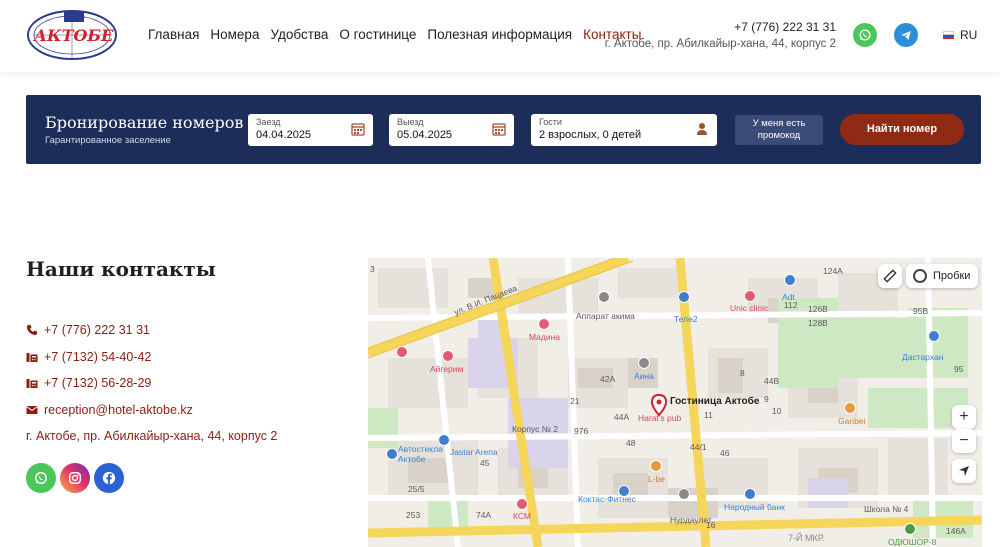  What do you see at coordinates (964, 441) in the screenshot?
I see `zoom-out-button: −` at bounding box center [964, 441].